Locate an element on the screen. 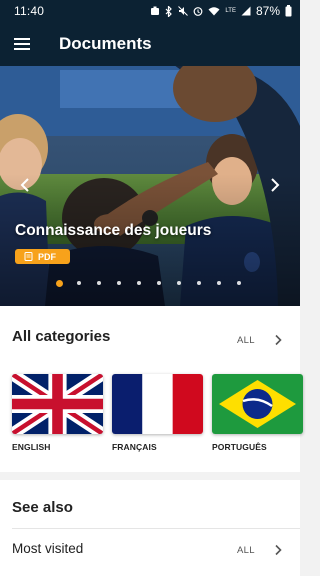  bluetooth-icon is located at coordinates (169, 11).